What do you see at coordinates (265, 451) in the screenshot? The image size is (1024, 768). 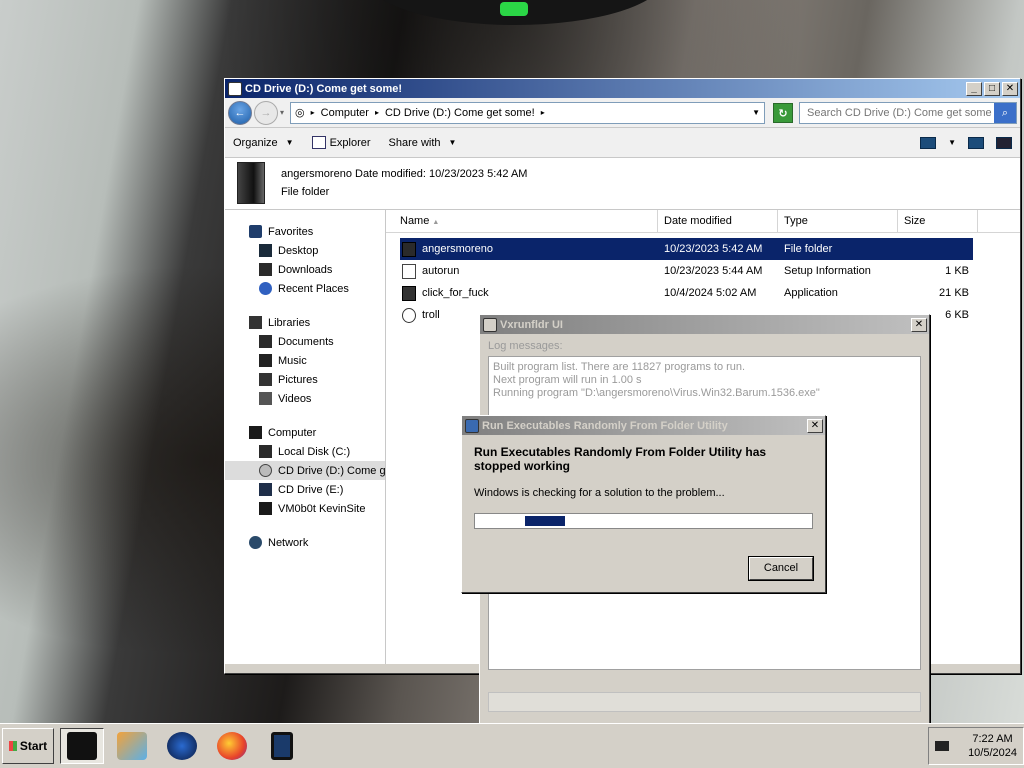 I see `local-disk-icon` at bounding box center [265, 451].